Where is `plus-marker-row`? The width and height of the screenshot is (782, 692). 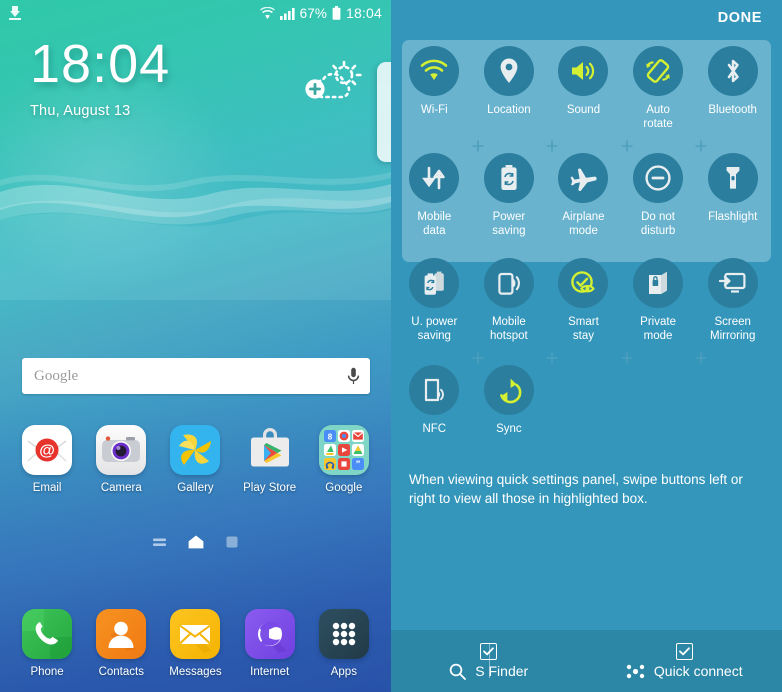
plus-marker-row is located at coordinates (586, 354).